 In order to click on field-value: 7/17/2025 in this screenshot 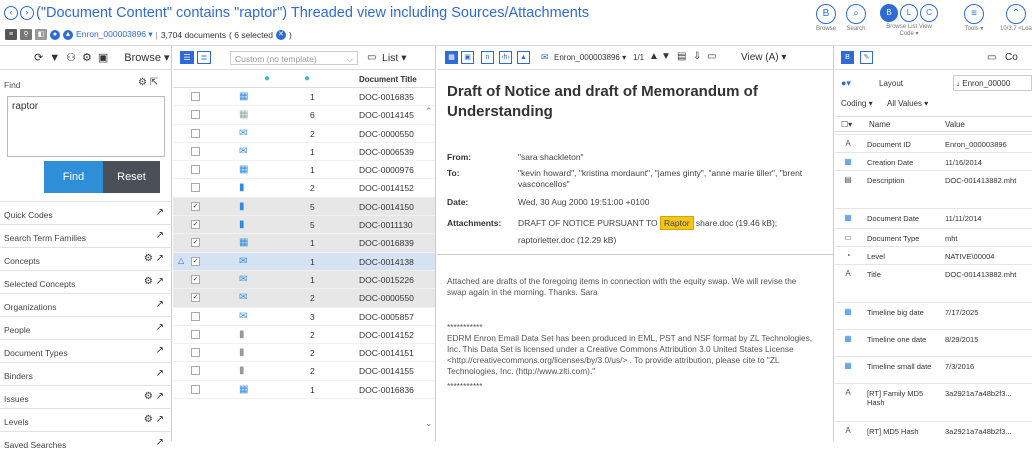, I will do `click(985, 312)`.